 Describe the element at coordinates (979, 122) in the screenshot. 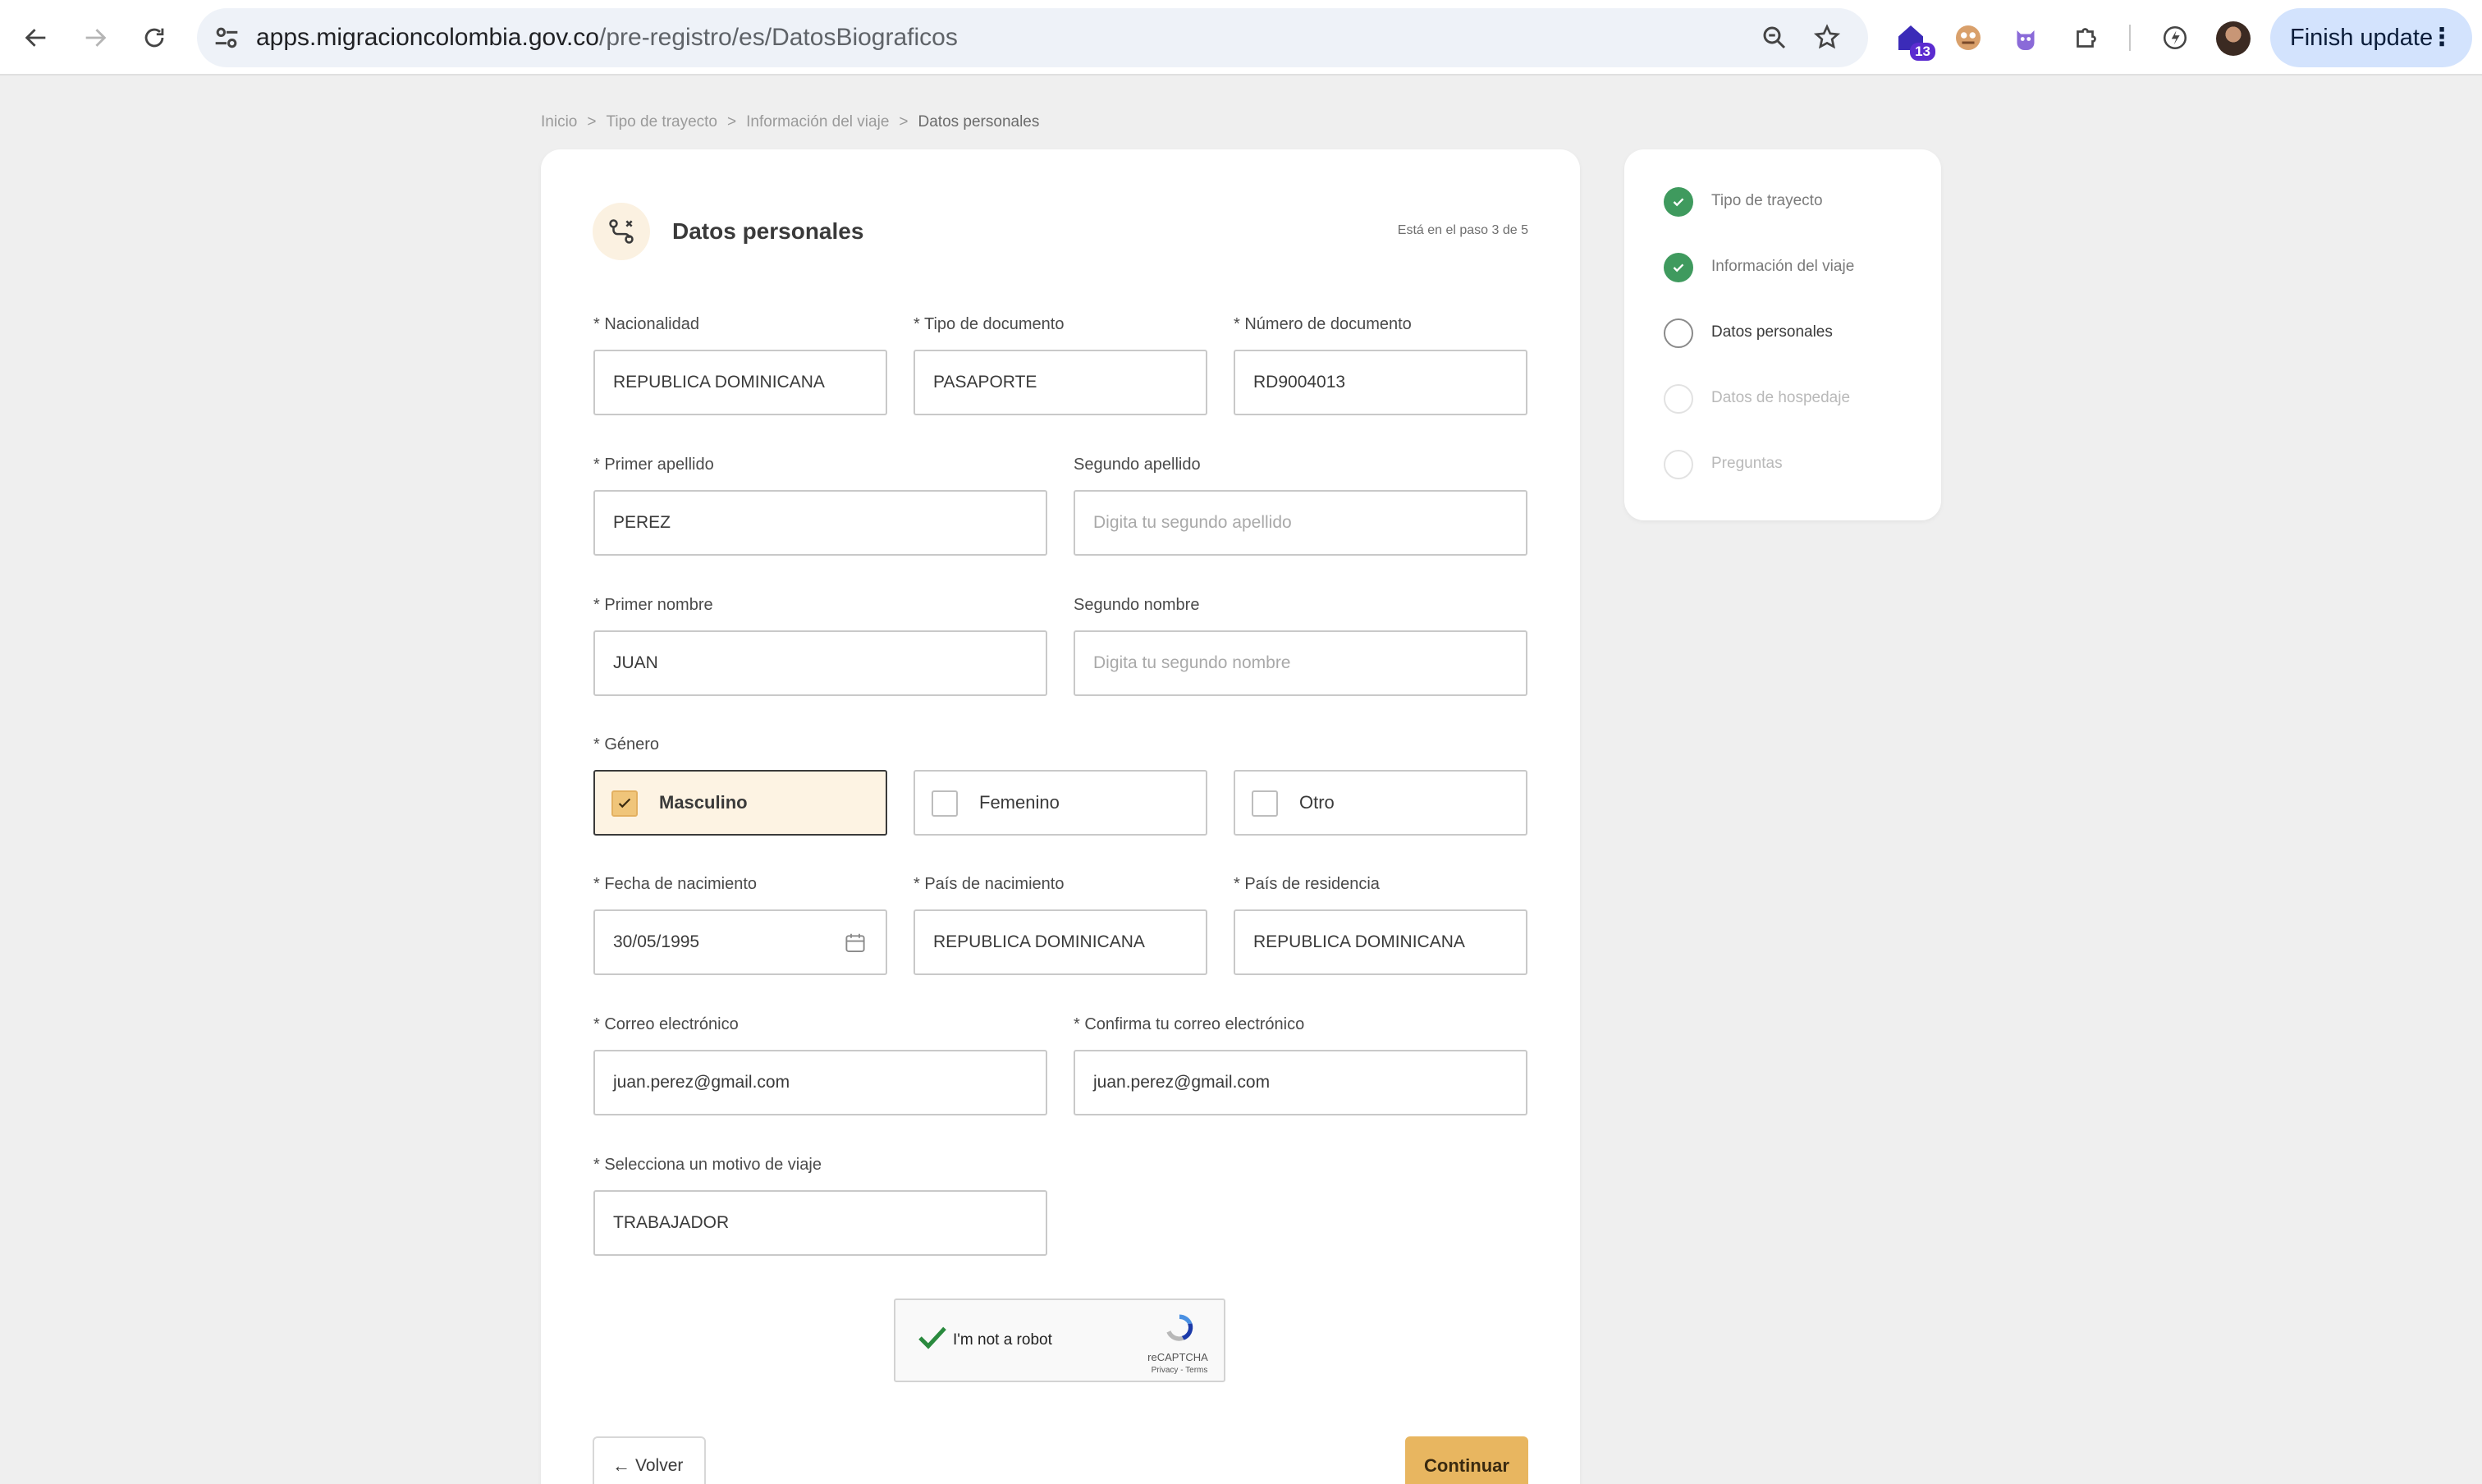

I see `breadcrumb-datos-personales: Datos personales` at that location.